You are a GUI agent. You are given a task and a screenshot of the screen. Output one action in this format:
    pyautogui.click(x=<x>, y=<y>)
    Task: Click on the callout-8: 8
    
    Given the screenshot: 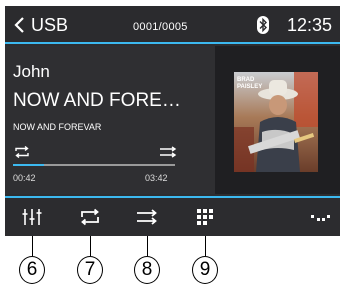 What is the action you would take?
    pyautogui.click(x=147, y=270)
    